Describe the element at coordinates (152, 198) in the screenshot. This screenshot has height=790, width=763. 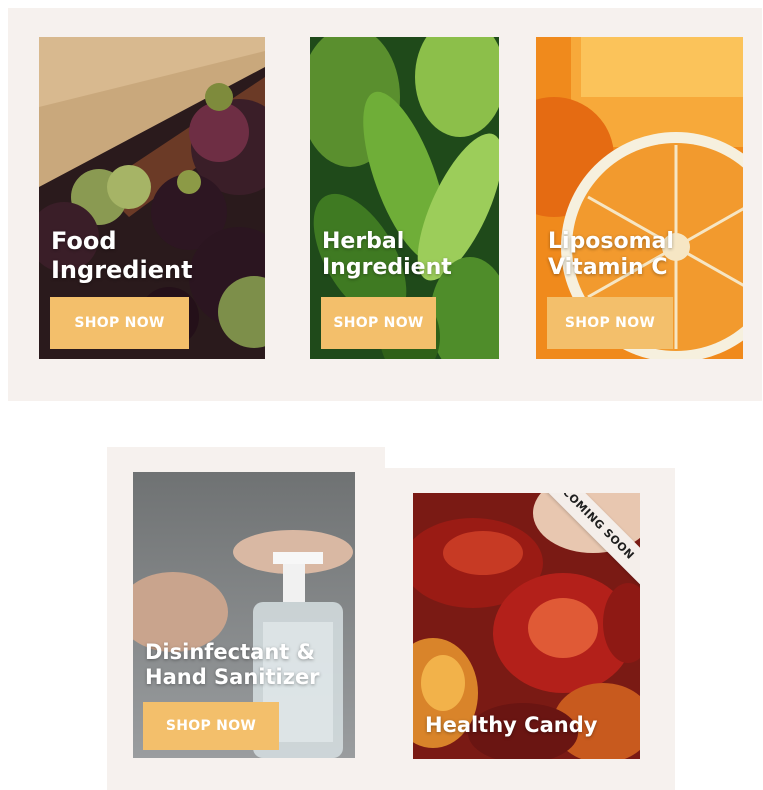
I see `product-card-food-ingredient: Food Ingredient SHOP NOW` at that location.